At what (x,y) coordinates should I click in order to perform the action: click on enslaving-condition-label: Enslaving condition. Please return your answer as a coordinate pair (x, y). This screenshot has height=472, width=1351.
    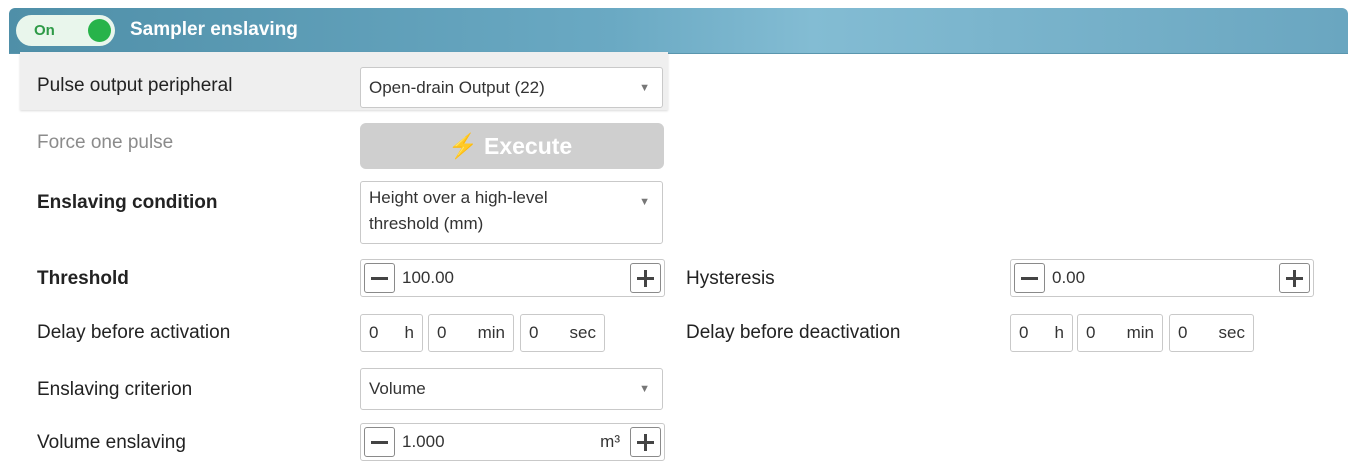
    Looking at the image, I should click on (127, 202).